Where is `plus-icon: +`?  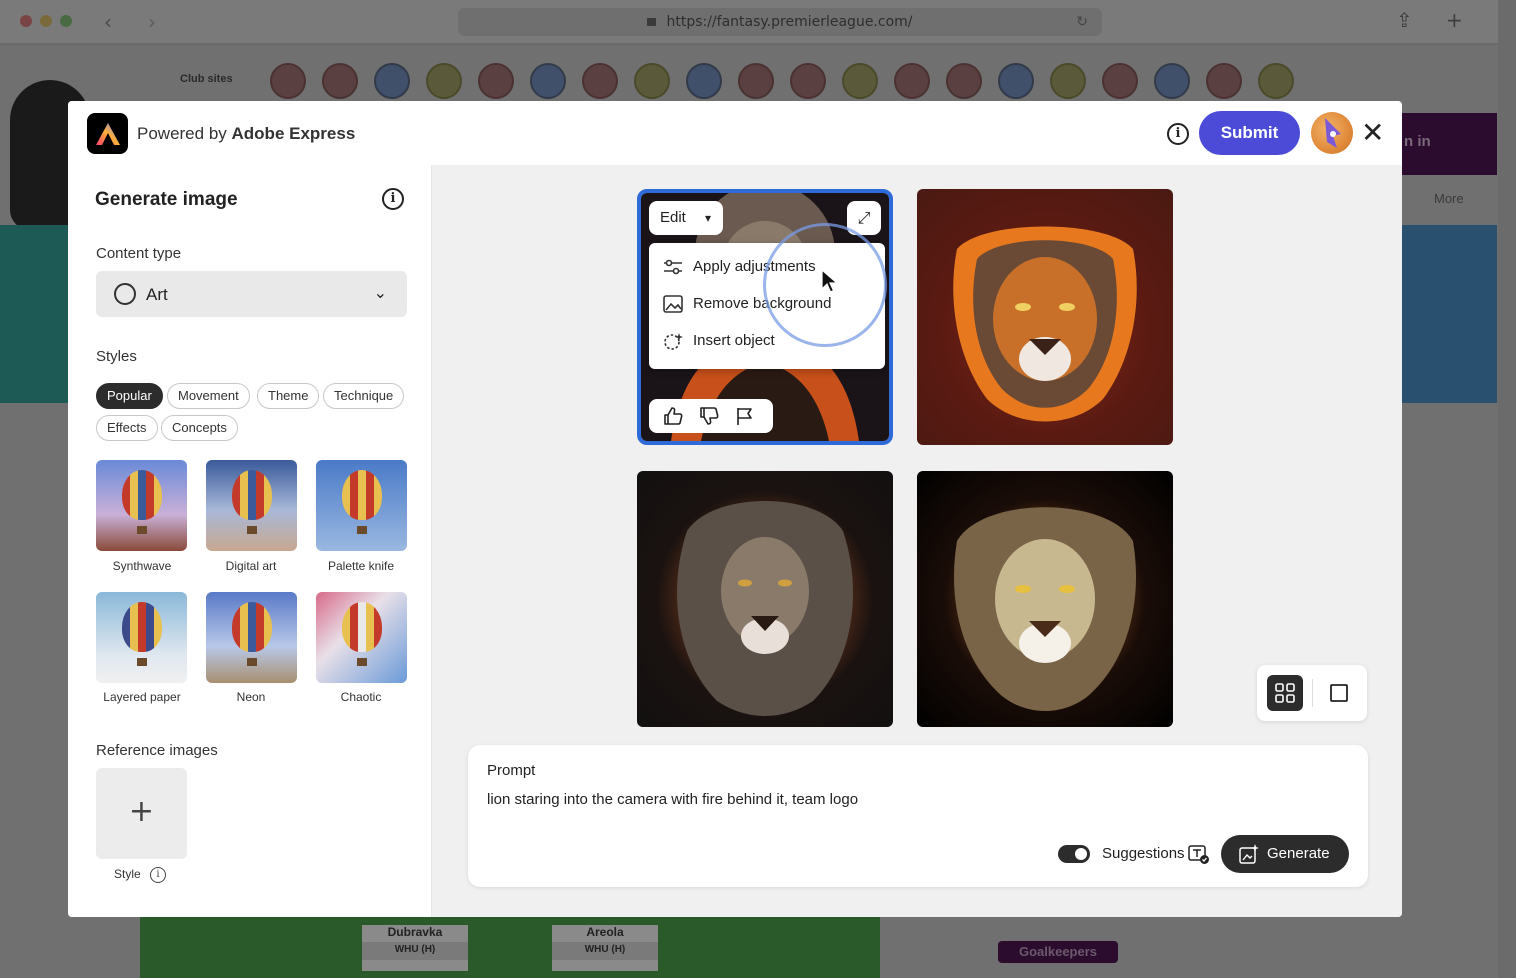 plus-icon: + is located at coordinates (1454, 20).